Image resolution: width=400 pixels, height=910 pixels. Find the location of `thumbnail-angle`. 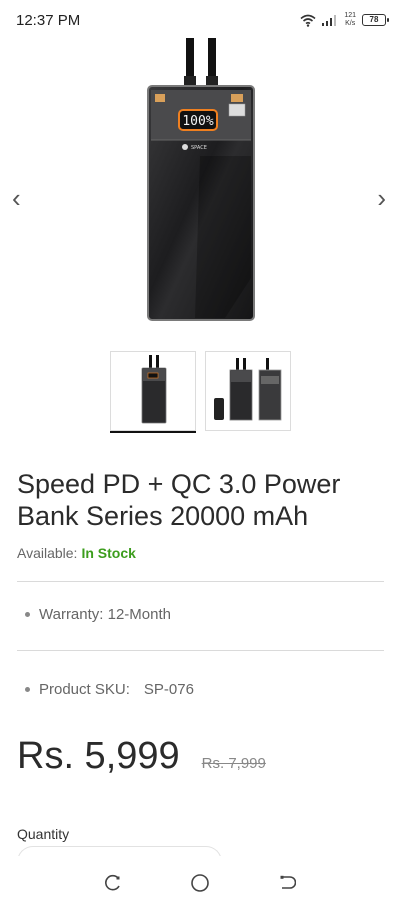

thumbnail-angle is located at coordinates (248, 391).